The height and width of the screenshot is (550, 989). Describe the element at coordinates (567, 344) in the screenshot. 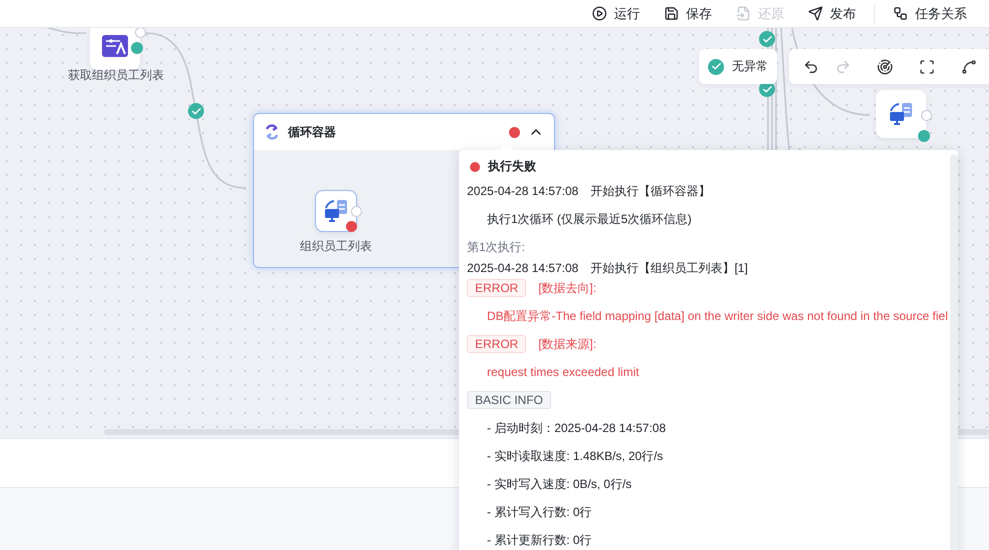

I see `error-source: [数据来源]:` at that location.